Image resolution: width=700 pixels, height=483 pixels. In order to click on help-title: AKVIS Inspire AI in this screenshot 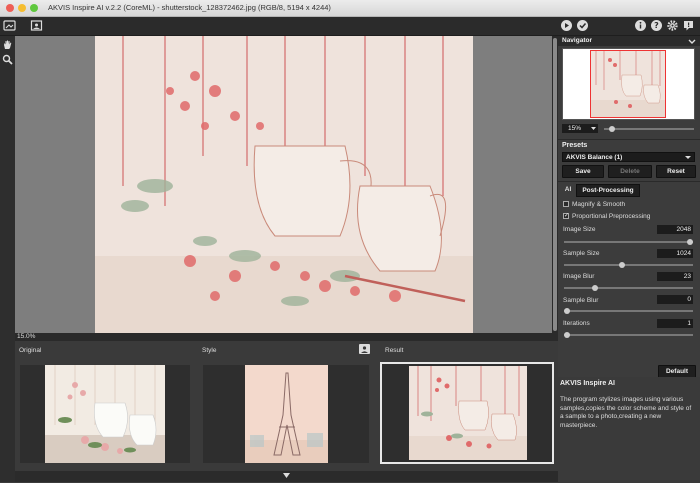, I will do `click(587, 383)`.